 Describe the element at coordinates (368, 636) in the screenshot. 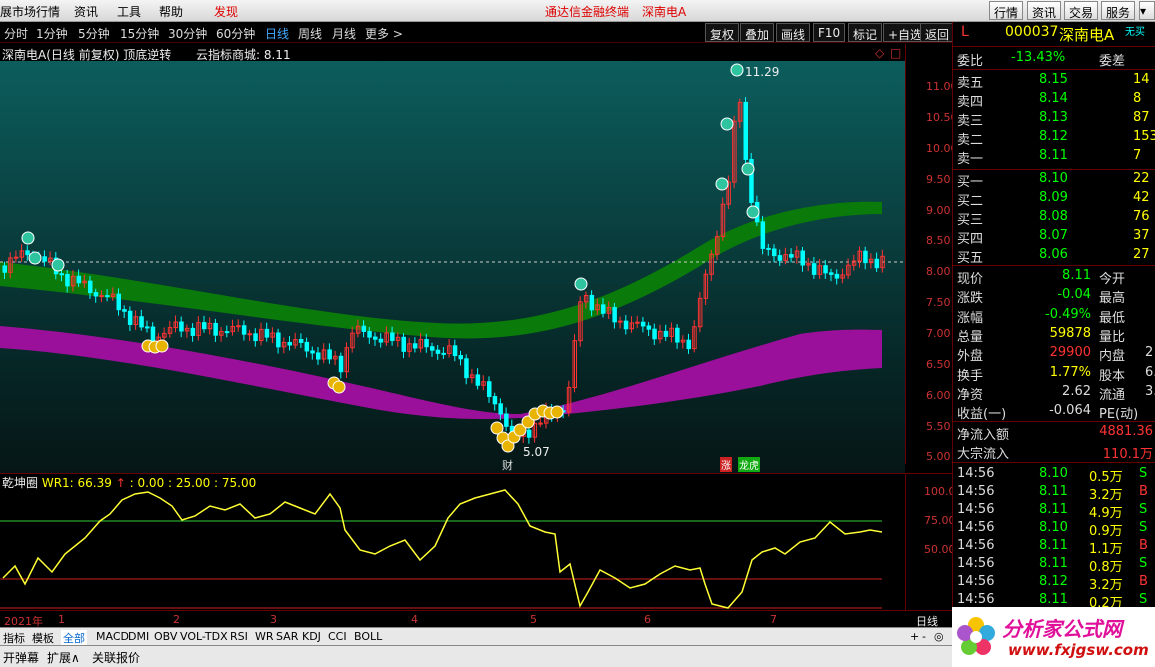

I see `tab-boll: BOLL` at that location.